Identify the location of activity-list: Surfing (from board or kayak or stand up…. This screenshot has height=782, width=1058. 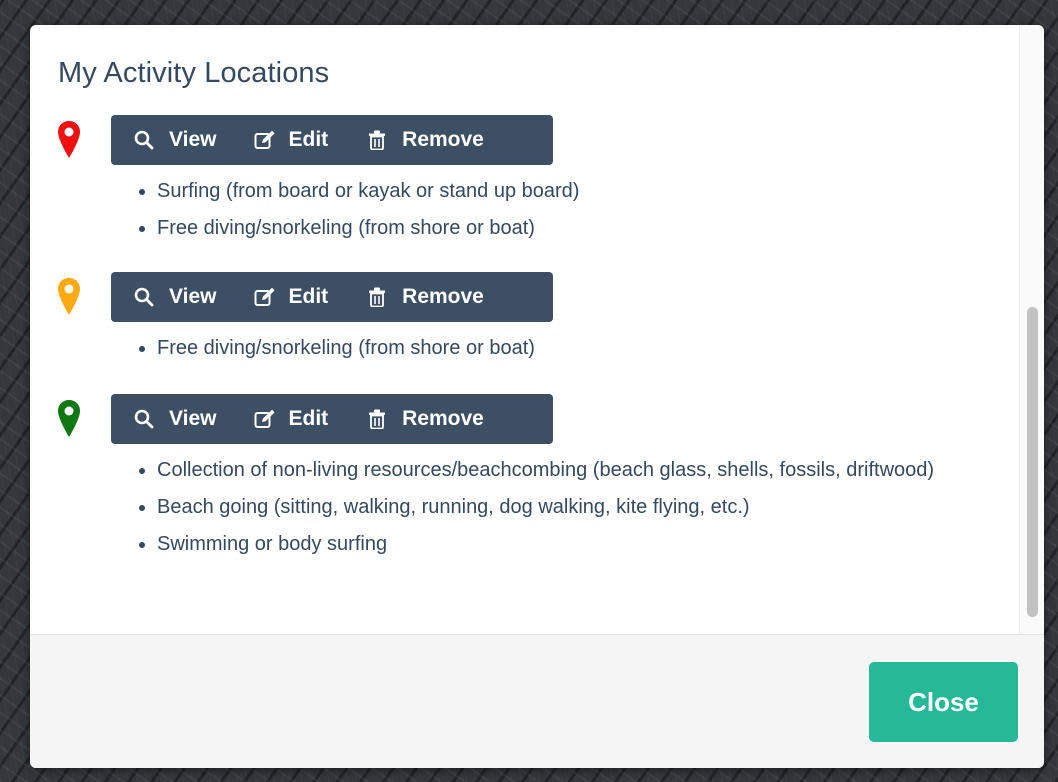
(566, 210).